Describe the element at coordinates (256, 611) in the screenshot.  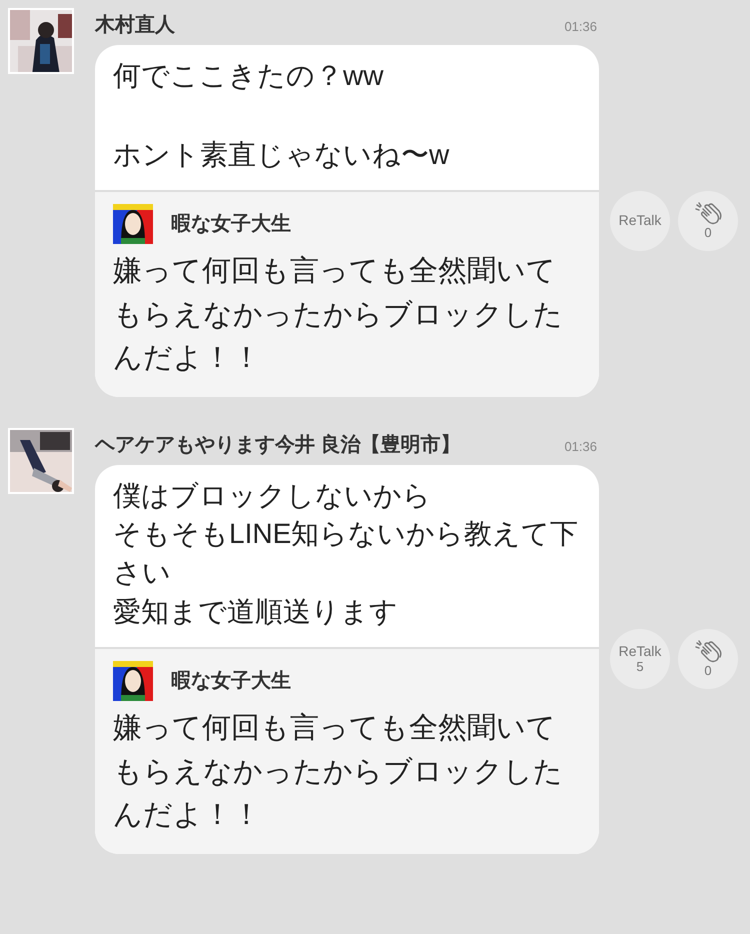
I see `message-text: 愛知まで道順送ります` at that location.